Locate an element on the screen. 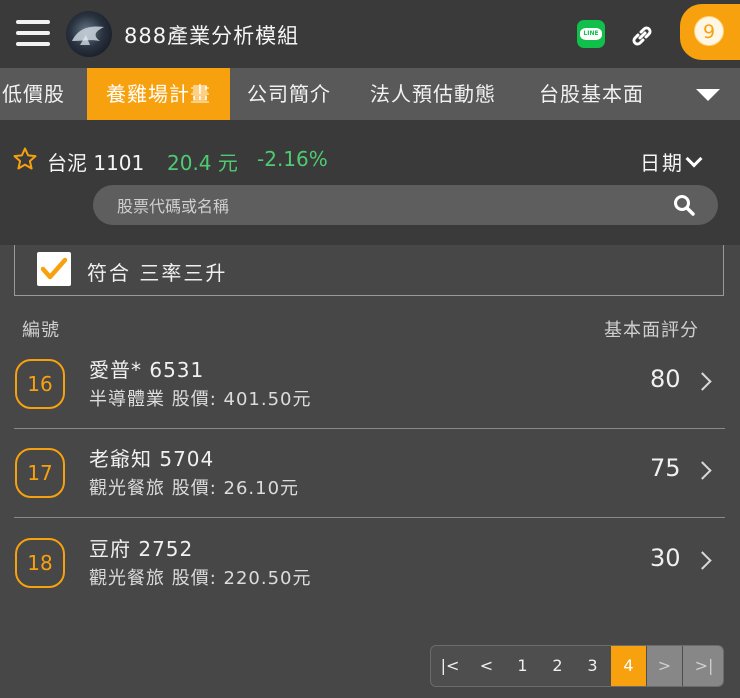 This screenshot has width=740, height=698. check-icon is located at coordinates (54, 268).